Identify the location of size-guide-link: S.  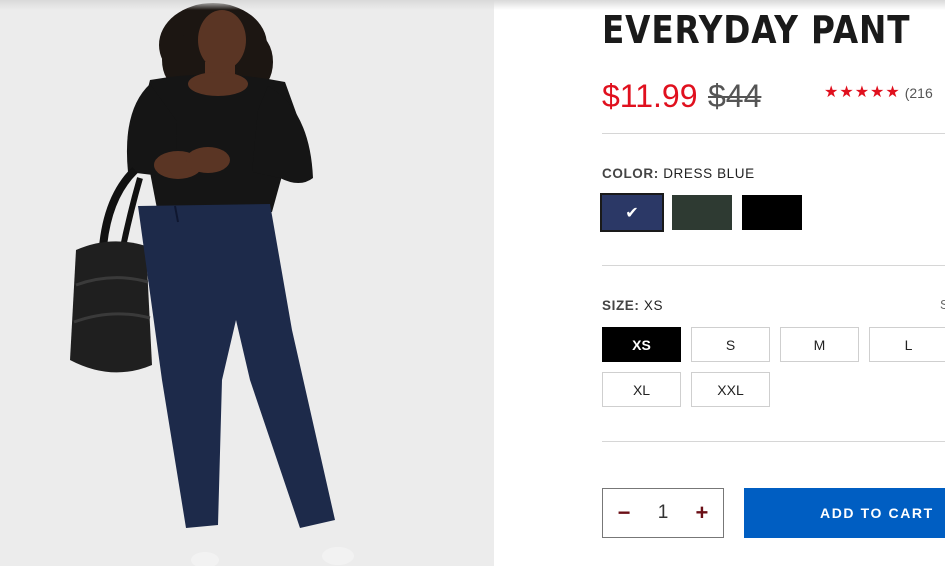
(942, 304).